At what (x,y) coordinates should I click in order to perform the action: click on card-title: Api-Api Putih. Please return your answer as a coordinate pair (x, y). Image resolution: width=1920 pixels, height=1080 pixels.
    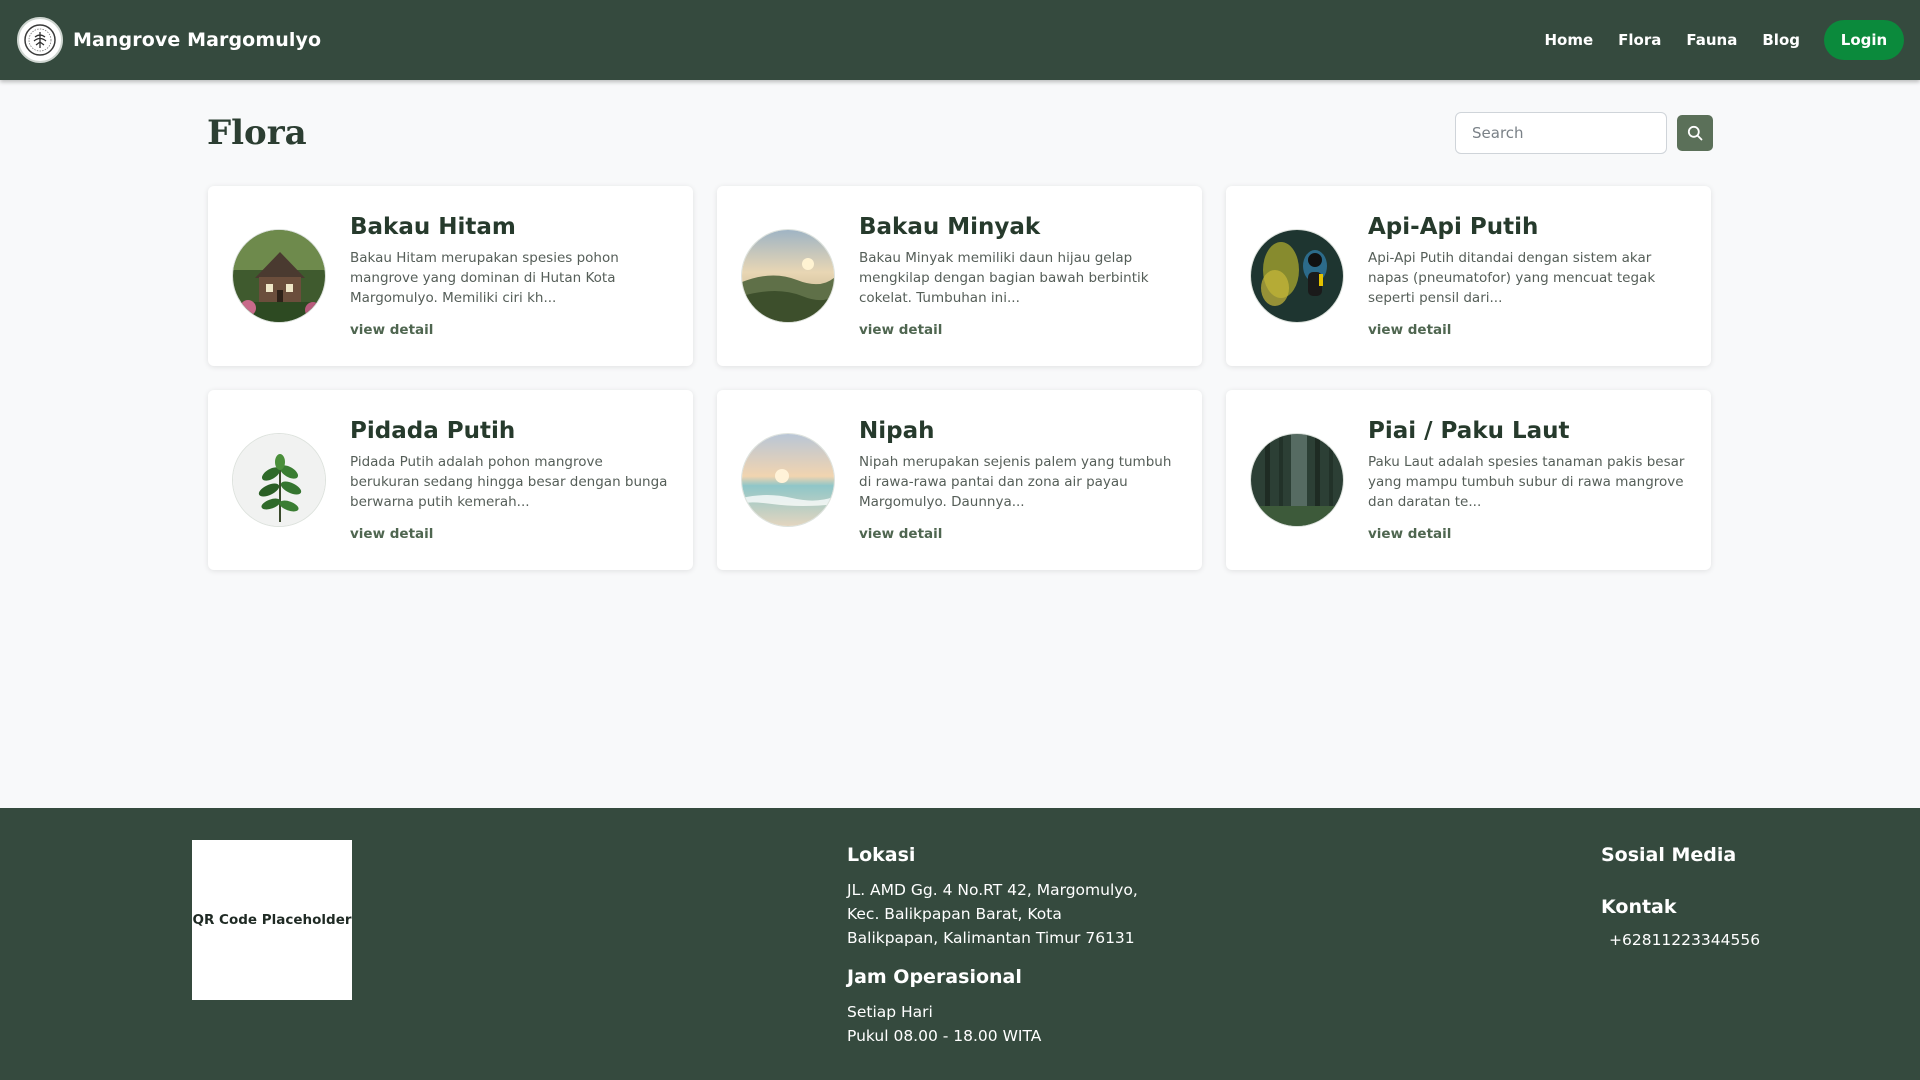
    Looking at the image, I should click on (1453, 227).